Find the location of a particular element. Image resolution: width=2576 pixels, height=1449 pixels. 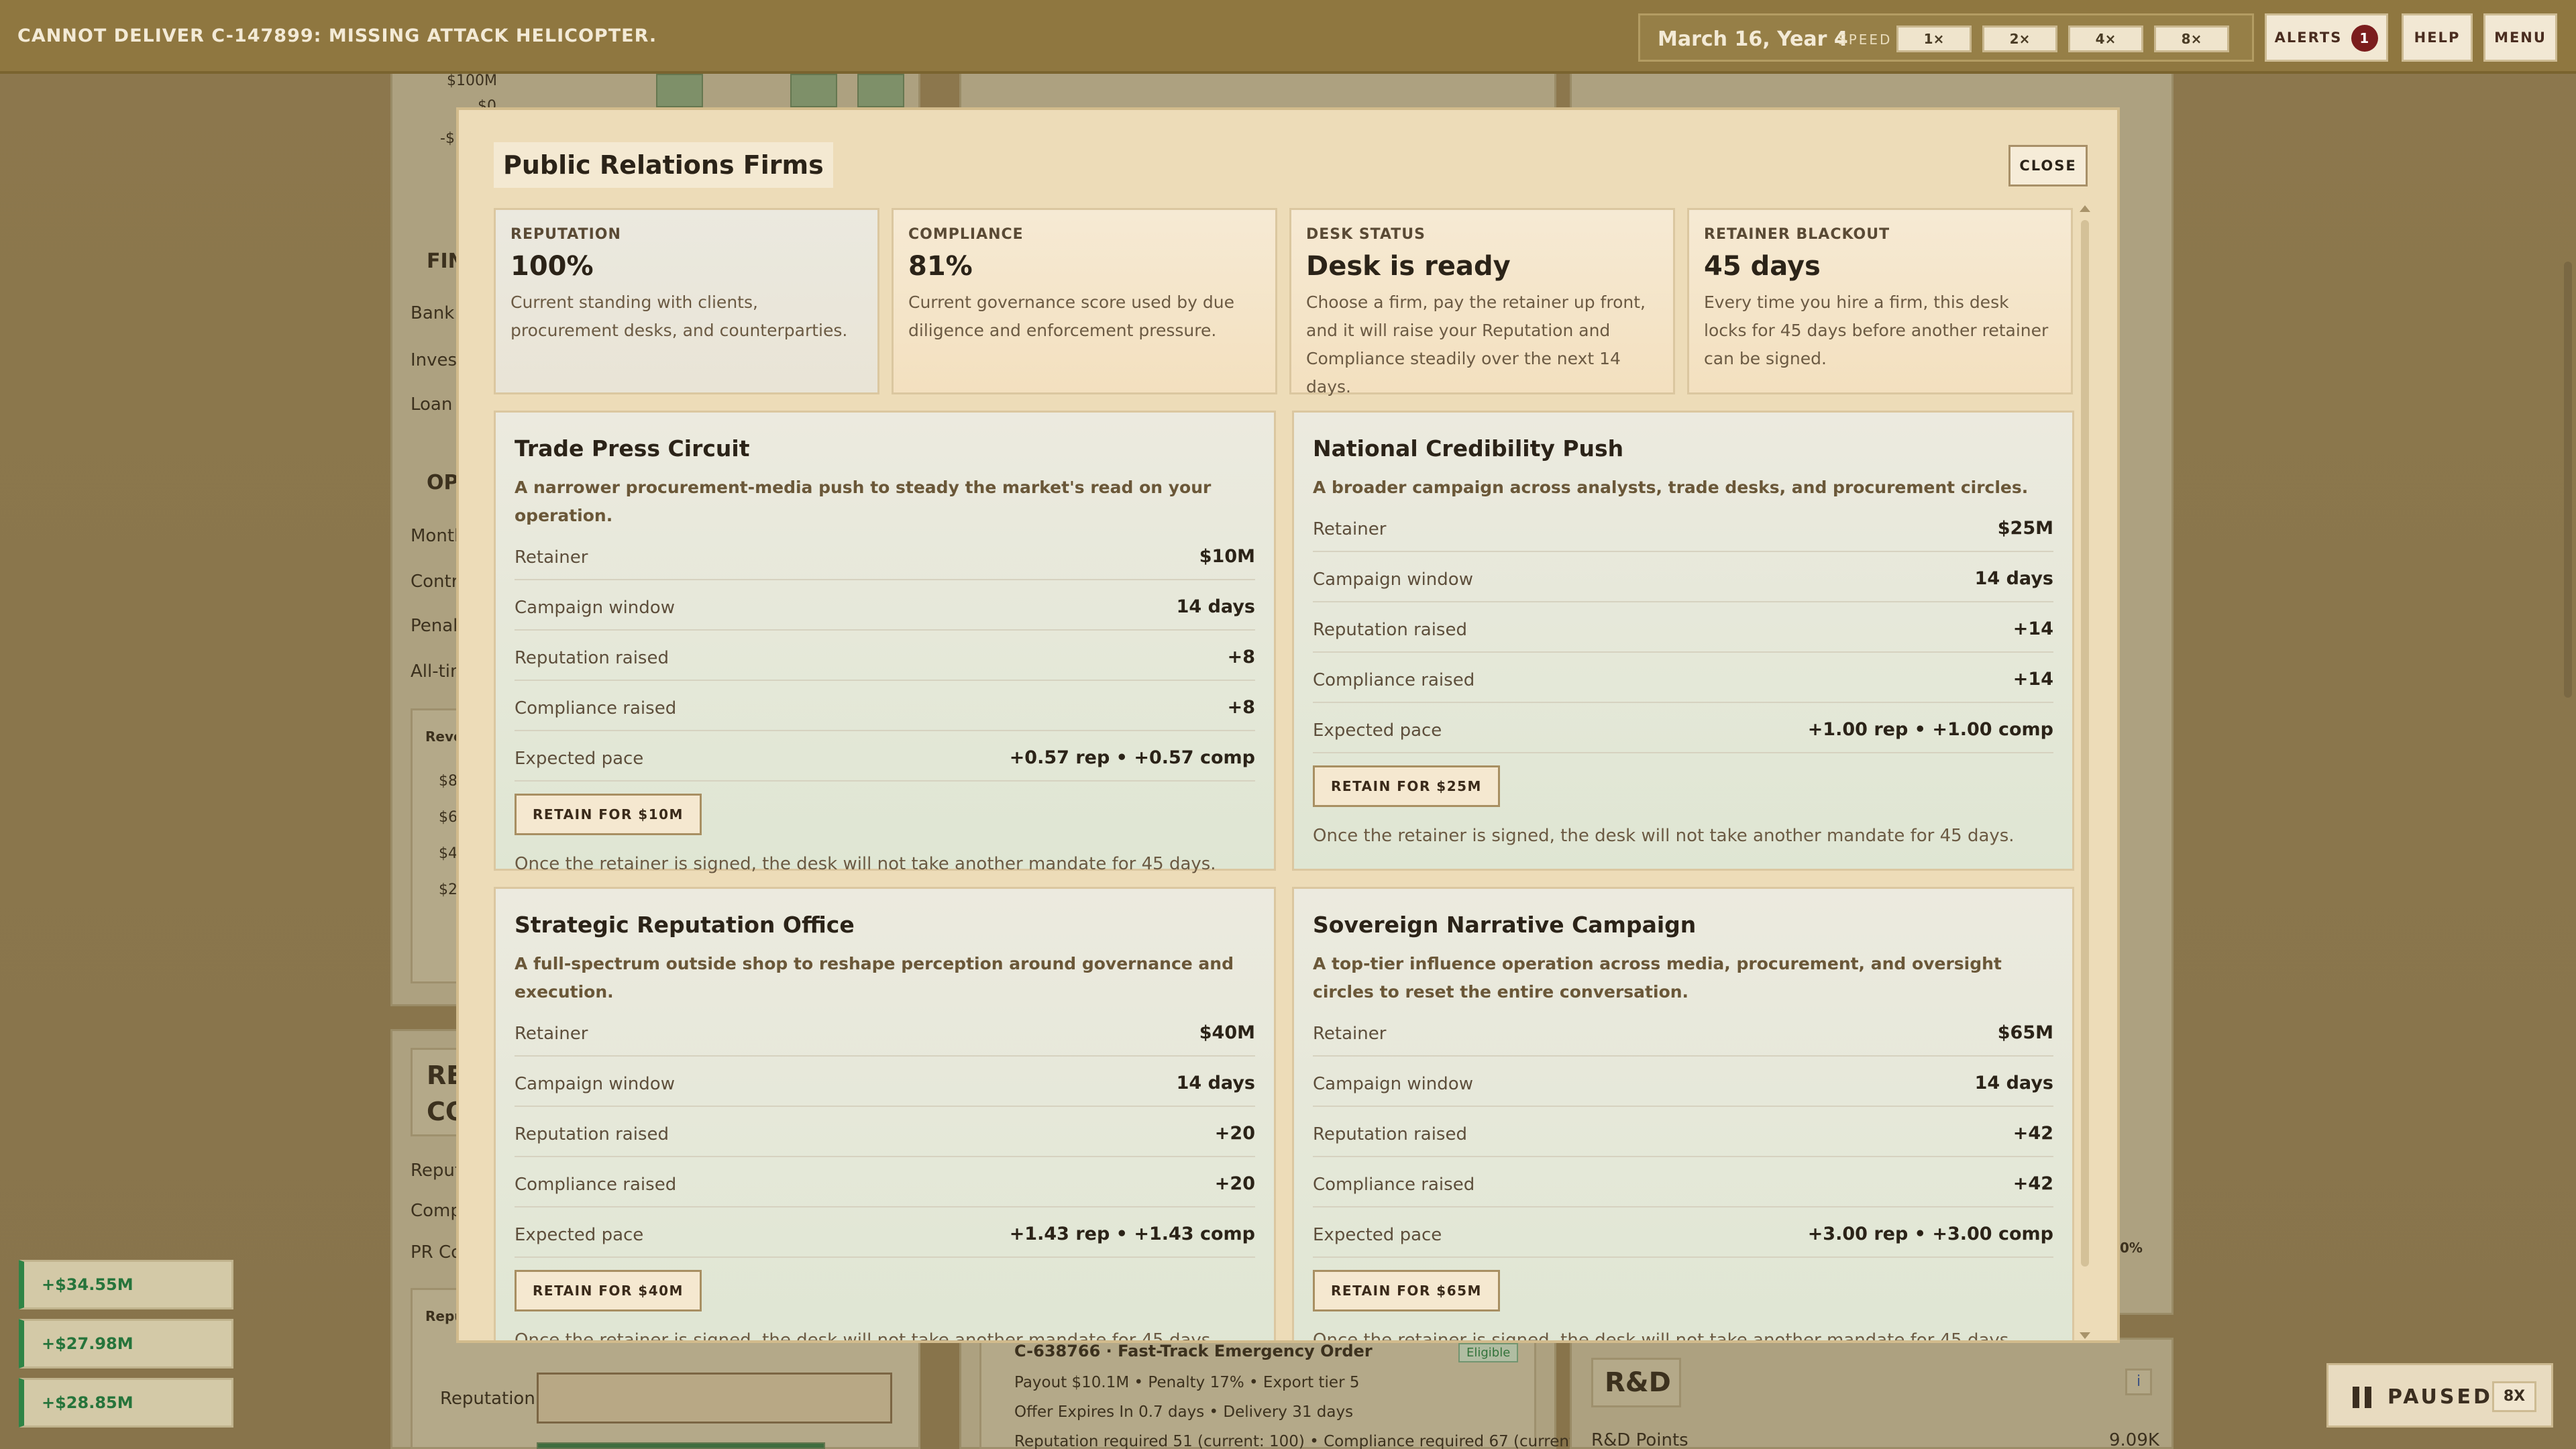

paused-speed-badge: 8X is located at coordinates (2514, 1396).